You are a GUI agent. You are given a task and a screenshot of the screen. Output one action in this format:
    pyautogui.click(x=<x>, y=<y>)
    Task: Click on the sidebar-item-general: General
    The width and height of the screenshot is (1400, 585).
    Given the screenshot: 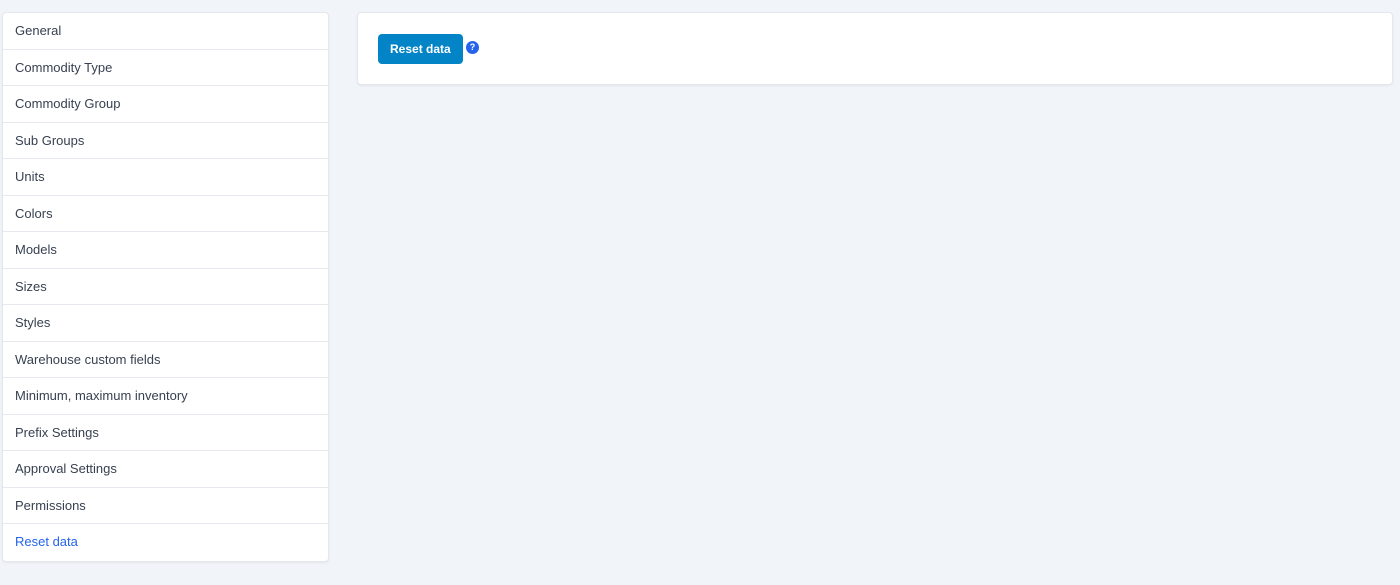 What is the action you would take?
    pyautogui.click(x=165, y=31)
    